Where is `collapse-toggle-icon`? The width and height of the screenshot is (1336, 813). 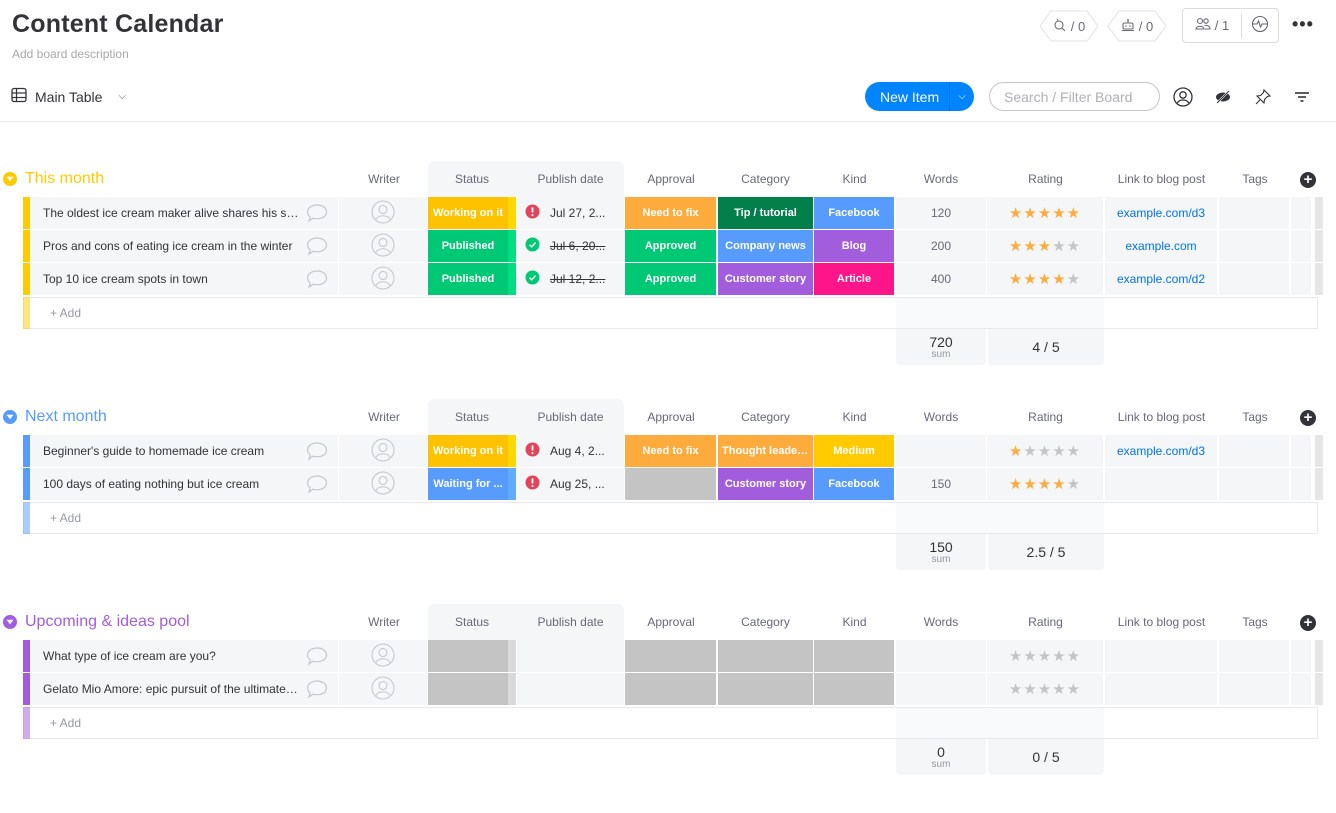 collapse-toggle-icon is located at coordinates (10, 179).